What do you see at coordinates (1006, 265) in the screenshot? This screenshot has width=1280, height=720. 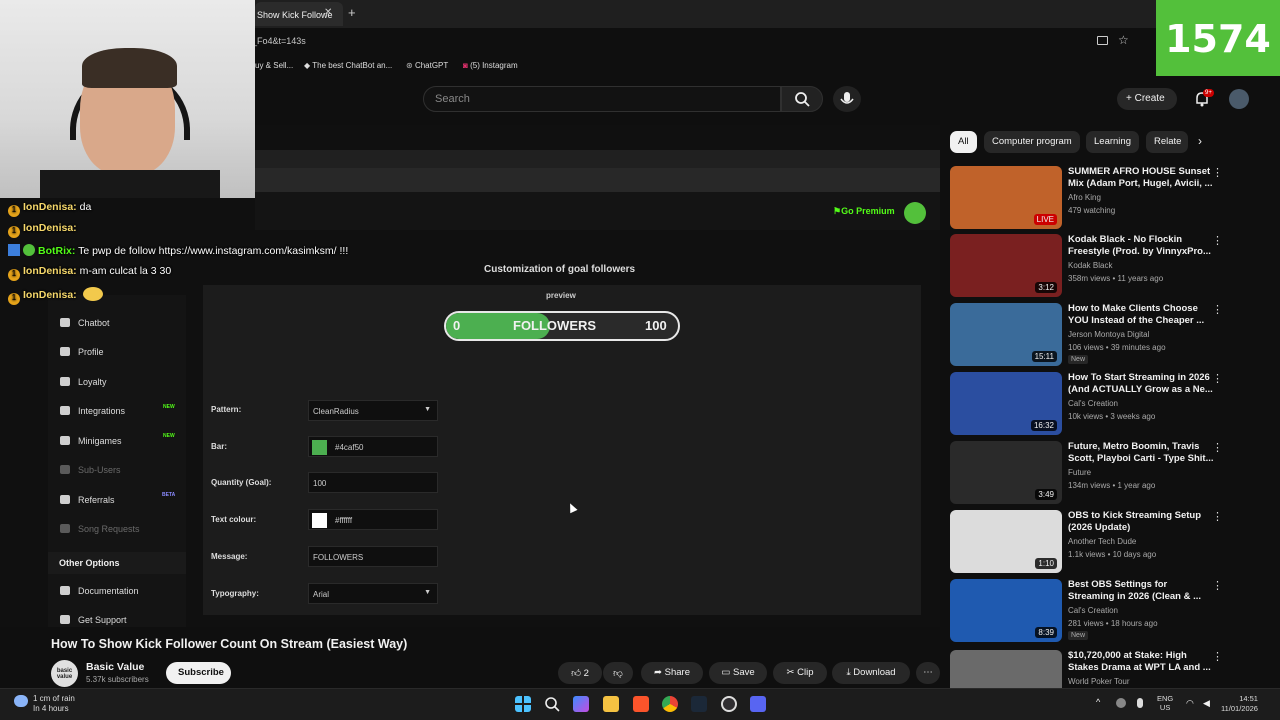 I see `video-thumbnail: 3:12` at bounding box center [1006, 265].